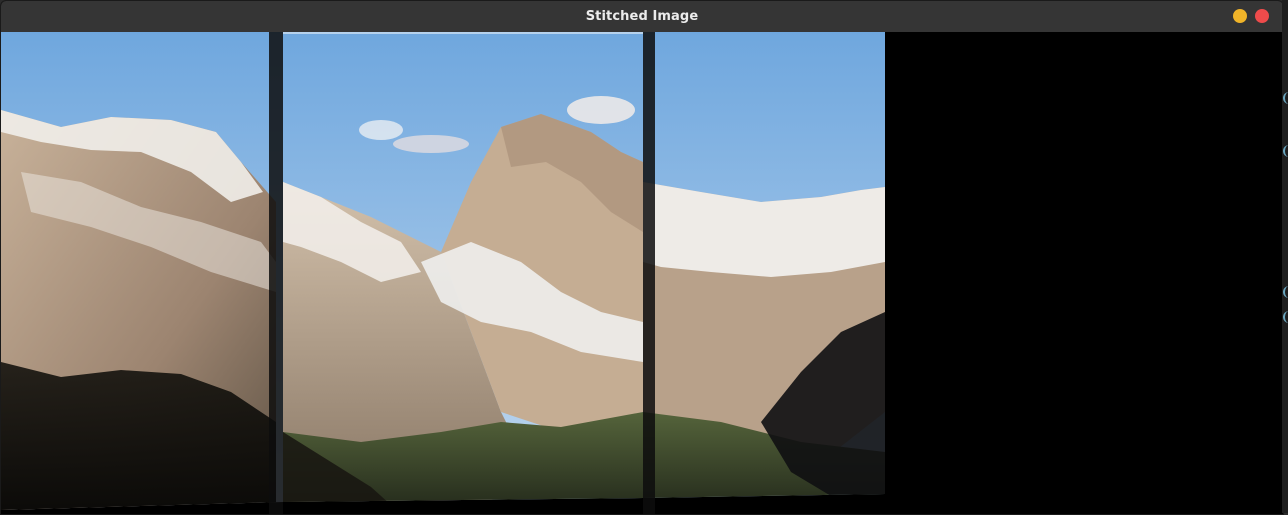  I want to click on close-button, so click(1262, 16).